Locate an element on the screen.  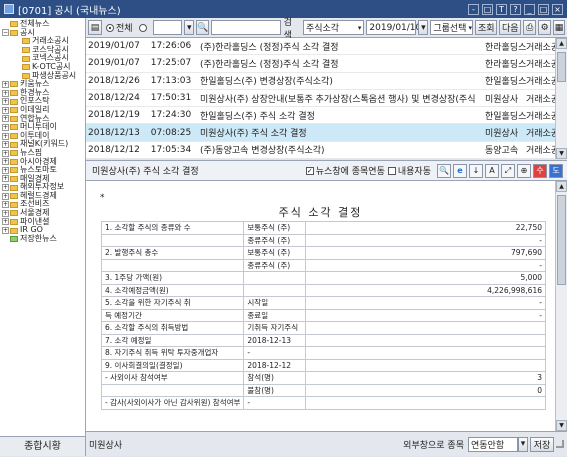
stock-code-input is located at coordinates (167, 27).